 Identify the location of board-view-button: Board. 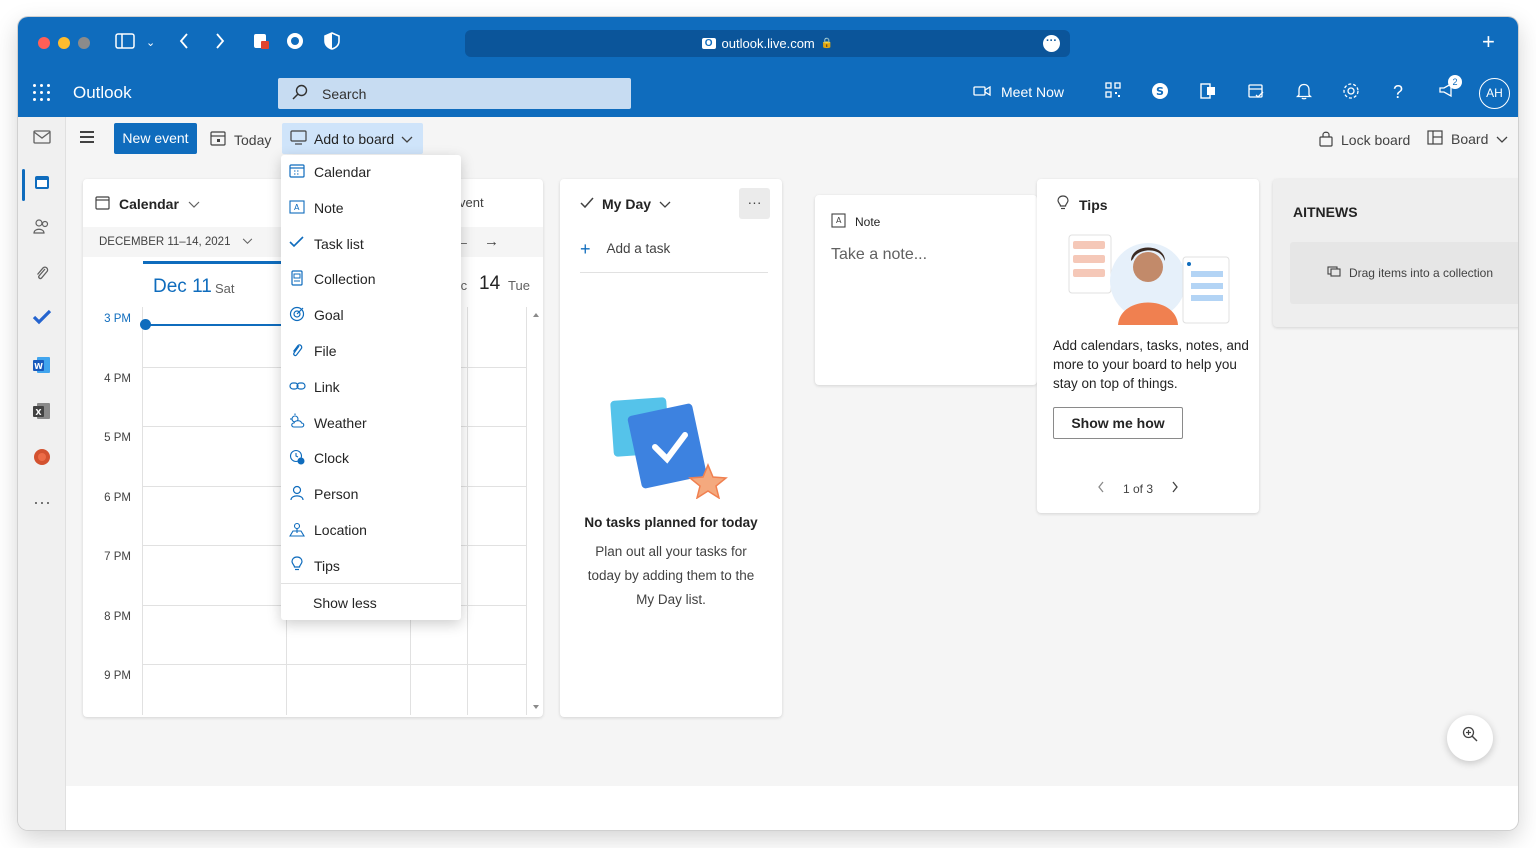
(1467, 139).